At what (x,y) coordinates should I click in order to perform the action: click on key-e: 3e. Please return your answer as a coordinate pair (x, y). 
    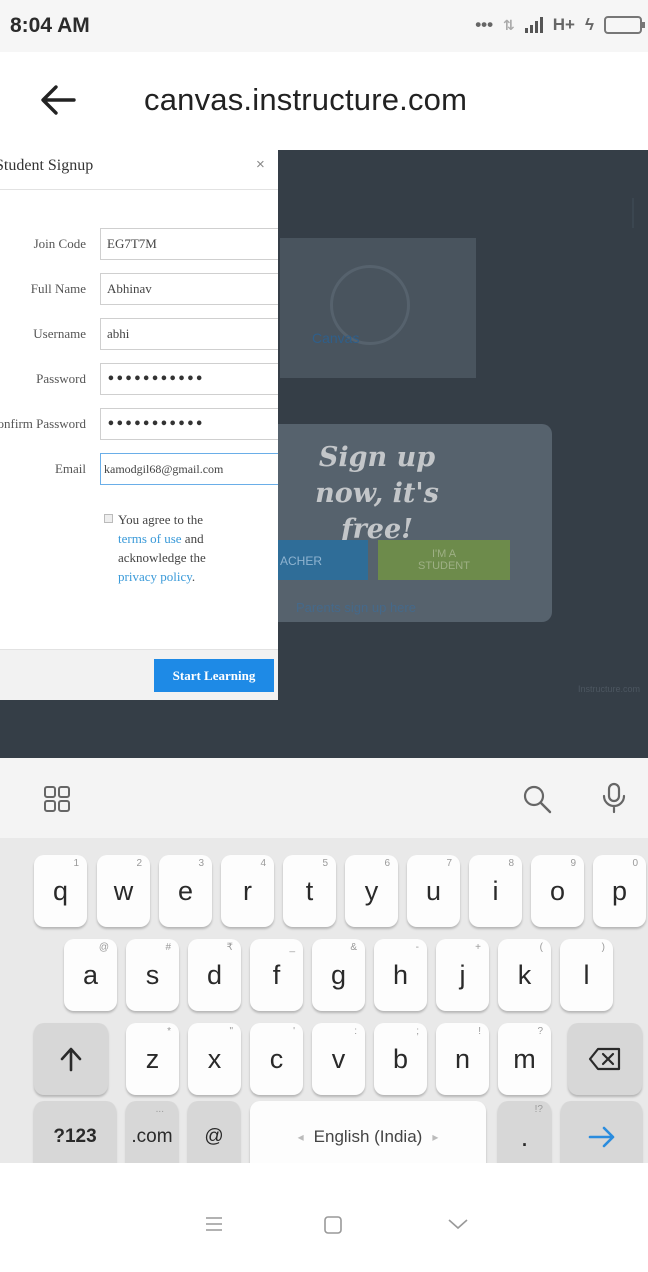
    Looking at the image, I should click on (185, 891).